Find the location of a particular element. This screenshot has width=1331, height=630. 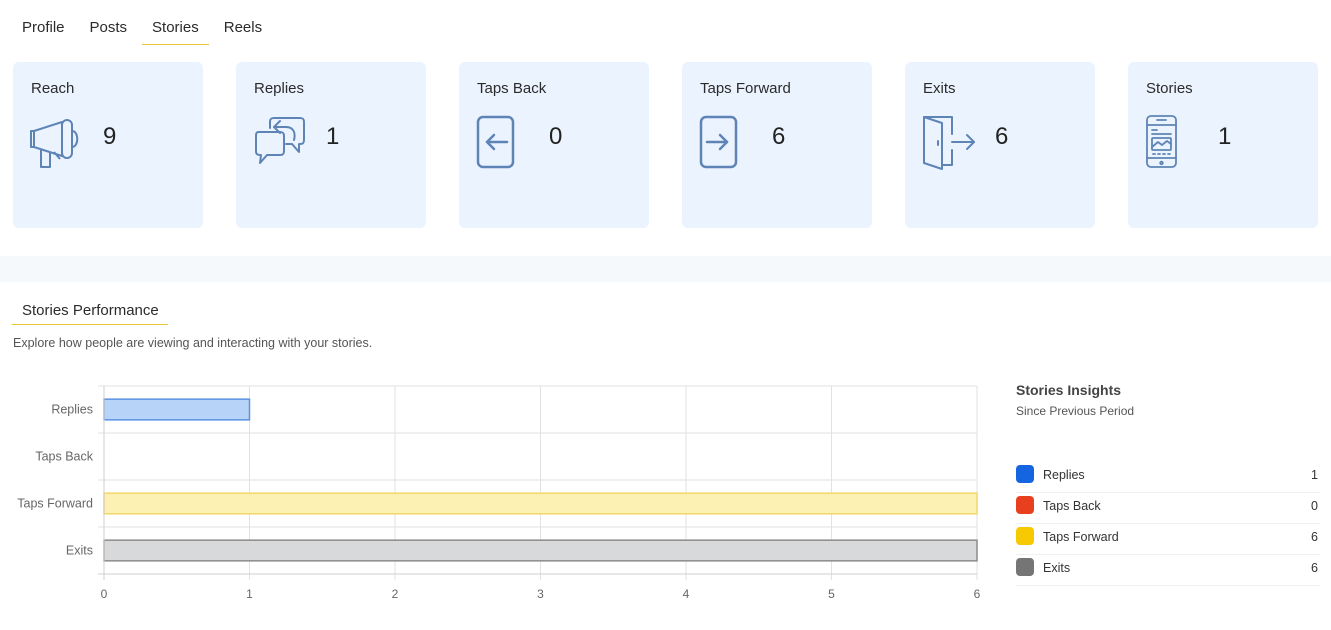

card-title: Replies is located at coordinates (279, 88).